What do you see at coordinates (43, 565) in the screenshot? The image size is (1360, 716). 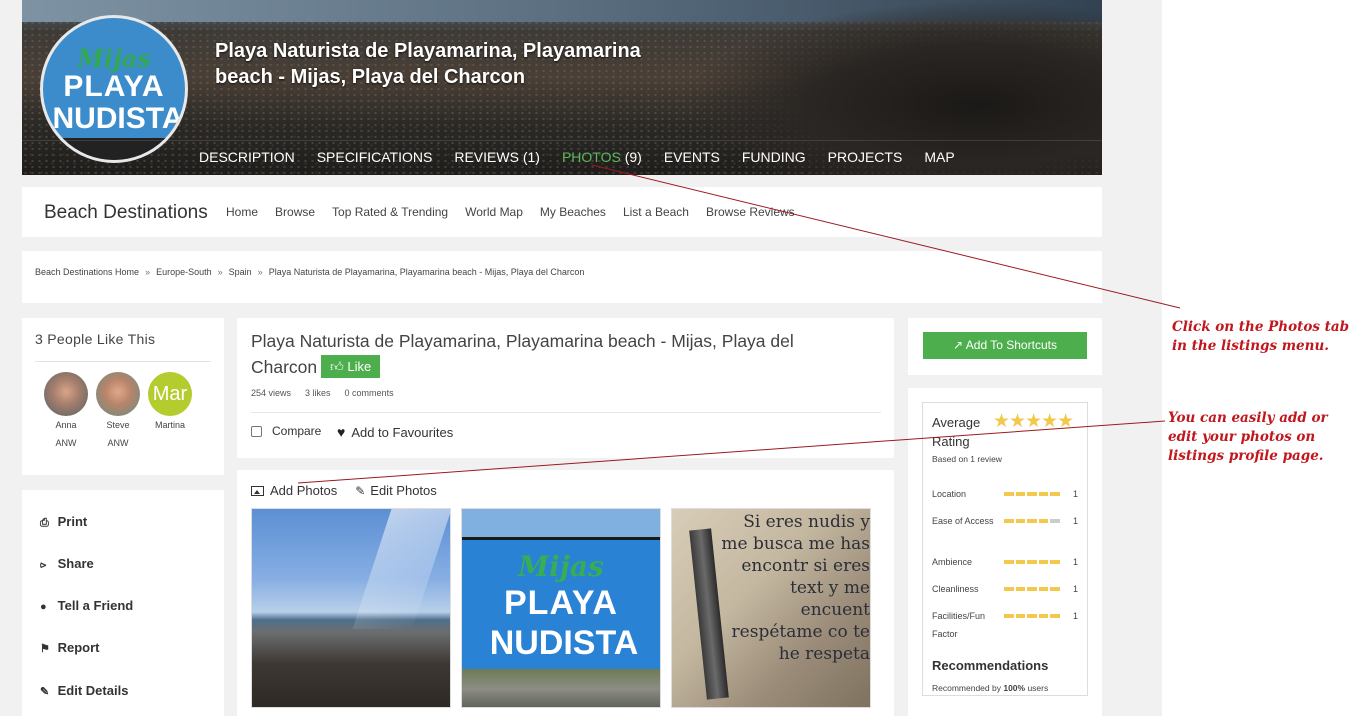 I see `share-icon: ⪧` at bounding box center [43, 565].